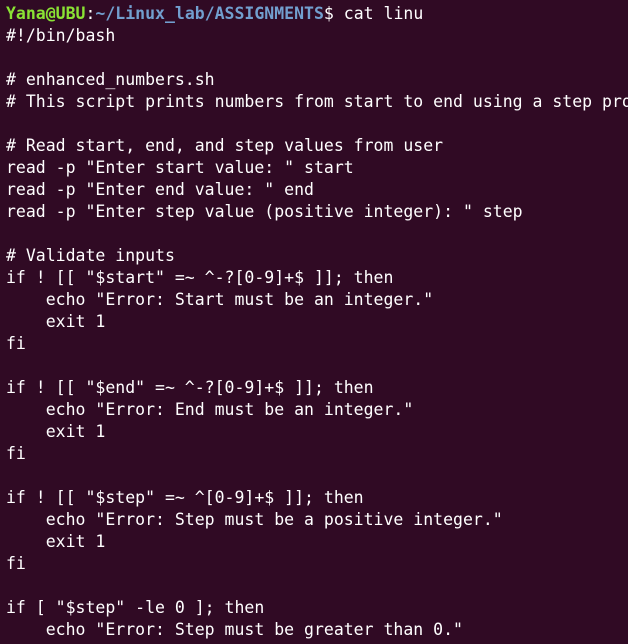  Describe the element at coordinates (180, 167) in the screenshot. I see `output-line: read -p "Enter start value: " start` at that location.